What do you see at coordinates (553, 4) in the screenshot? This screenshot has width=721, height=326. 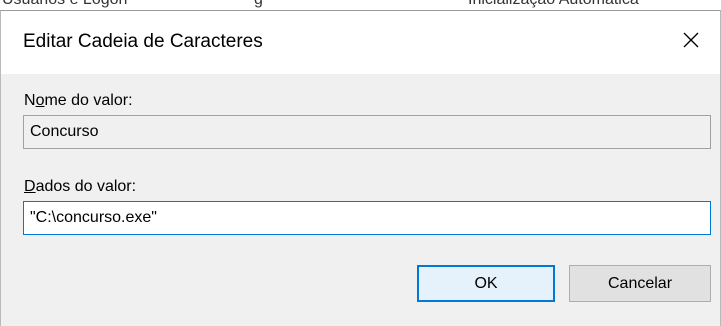 I see `background-text: Inicialização Automática` at bounding box center [553, 4].